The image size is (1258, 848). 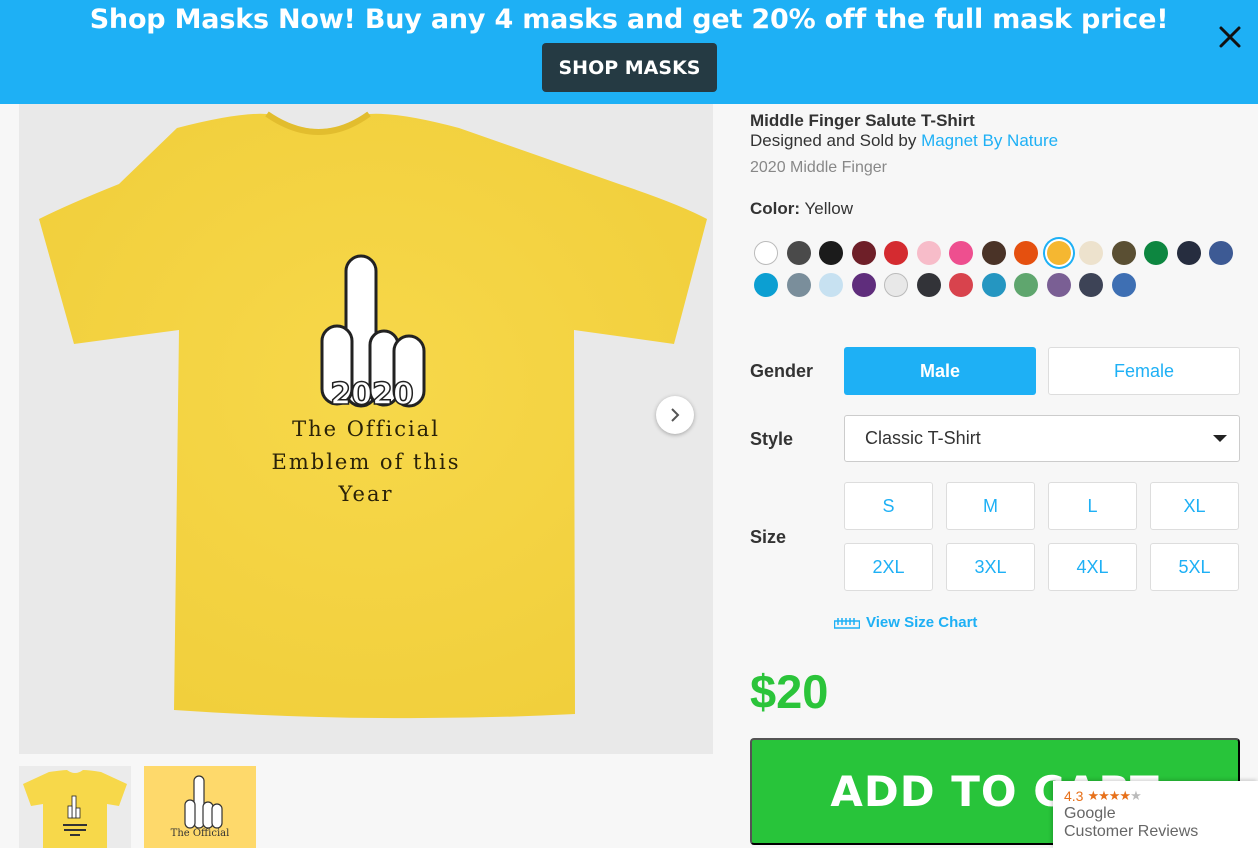 I want to click on caret-down-icon, so click(x=1220, y=438).